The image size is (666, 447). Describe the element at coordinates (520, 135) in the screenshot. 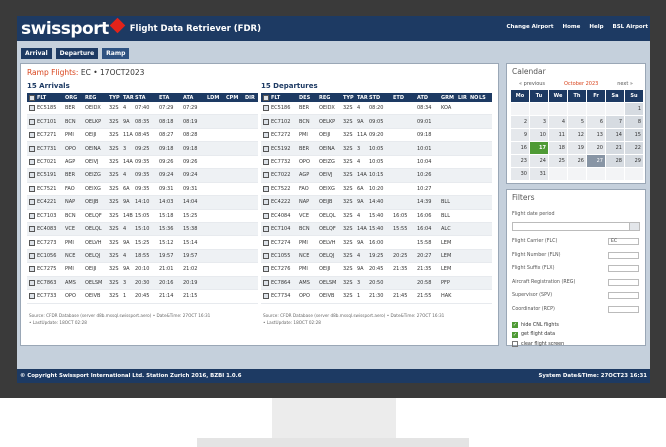

I see `calendar-day: 9` at that location.